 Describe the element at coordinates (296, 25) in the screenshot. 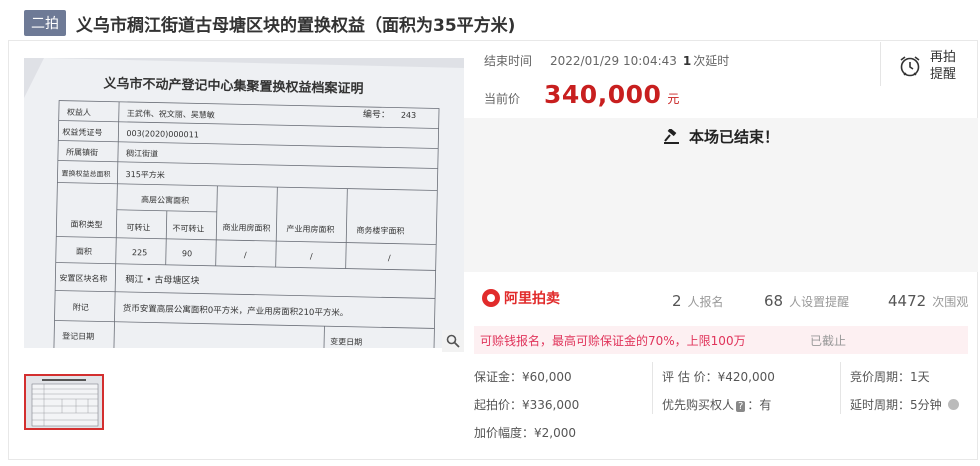

I see `page-title: 义乌市稠江街道古母塘区块的置换权益（面积为35平方米)` at that location.